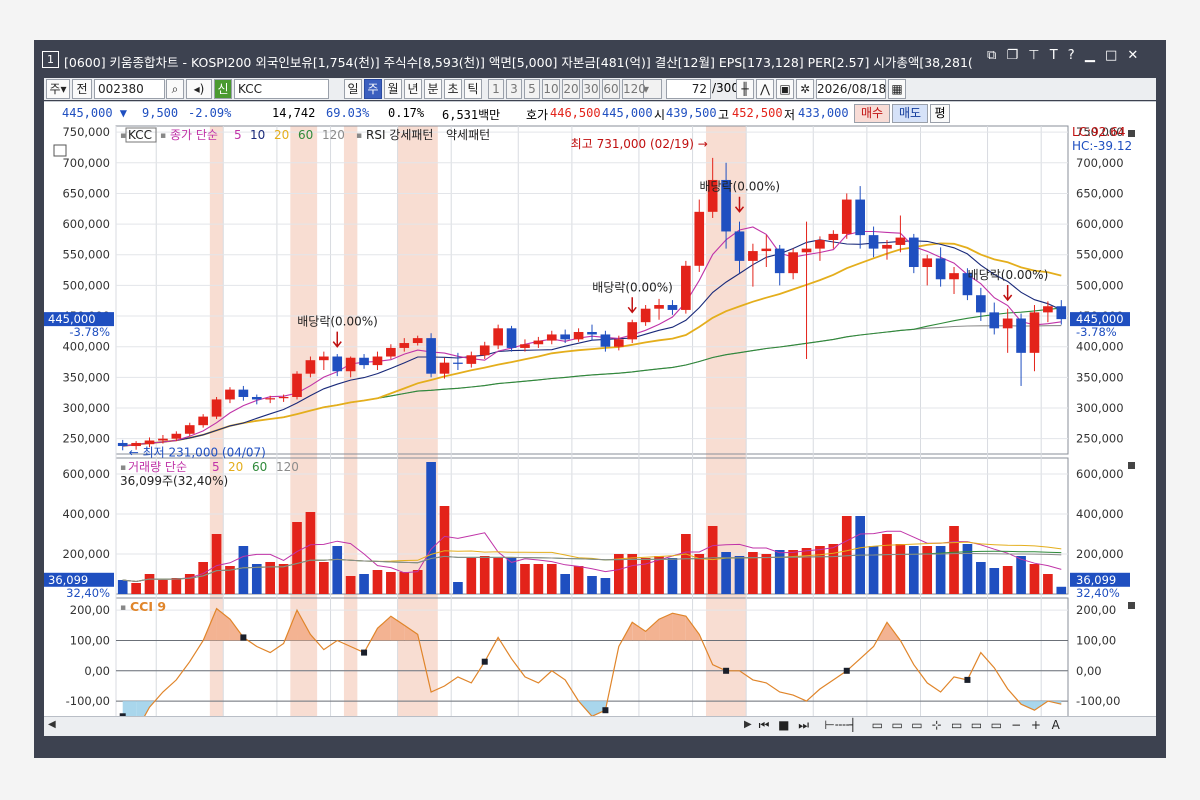  I want to click on all-button: 전, so click(82, 89).